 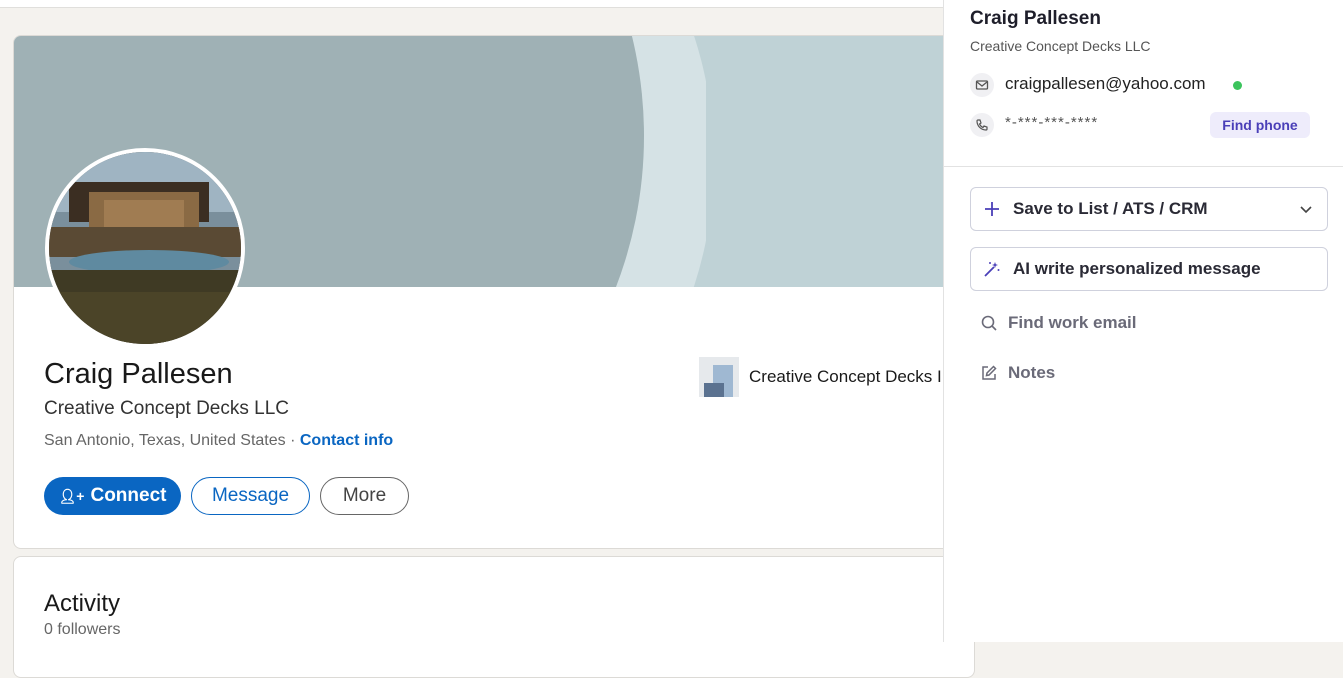 I want to click on current-company: Creative Concept Decks I, so click(x=820, y=377).